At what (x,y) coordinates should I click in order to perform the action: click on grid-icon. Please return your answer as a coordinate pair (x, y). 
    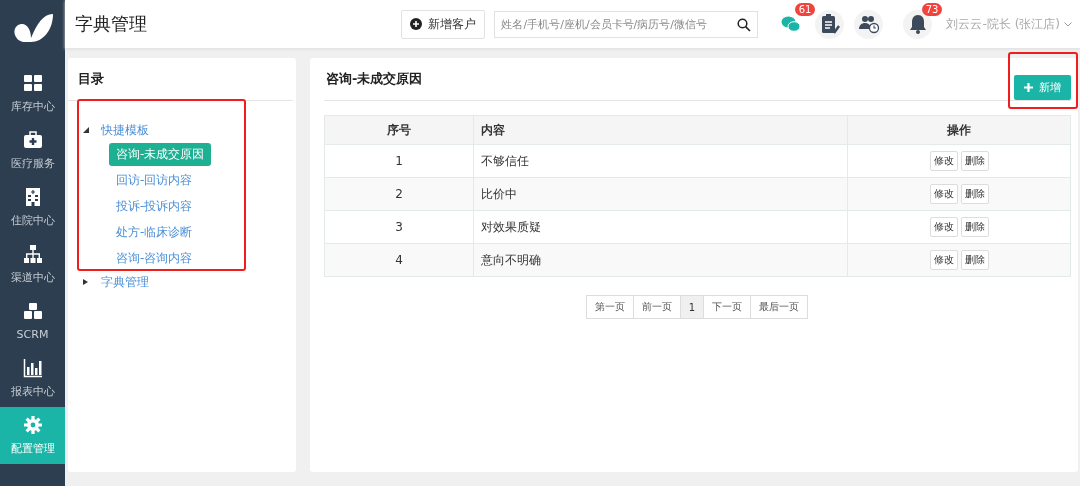
    Looking at the image, I should click on (32, 83).